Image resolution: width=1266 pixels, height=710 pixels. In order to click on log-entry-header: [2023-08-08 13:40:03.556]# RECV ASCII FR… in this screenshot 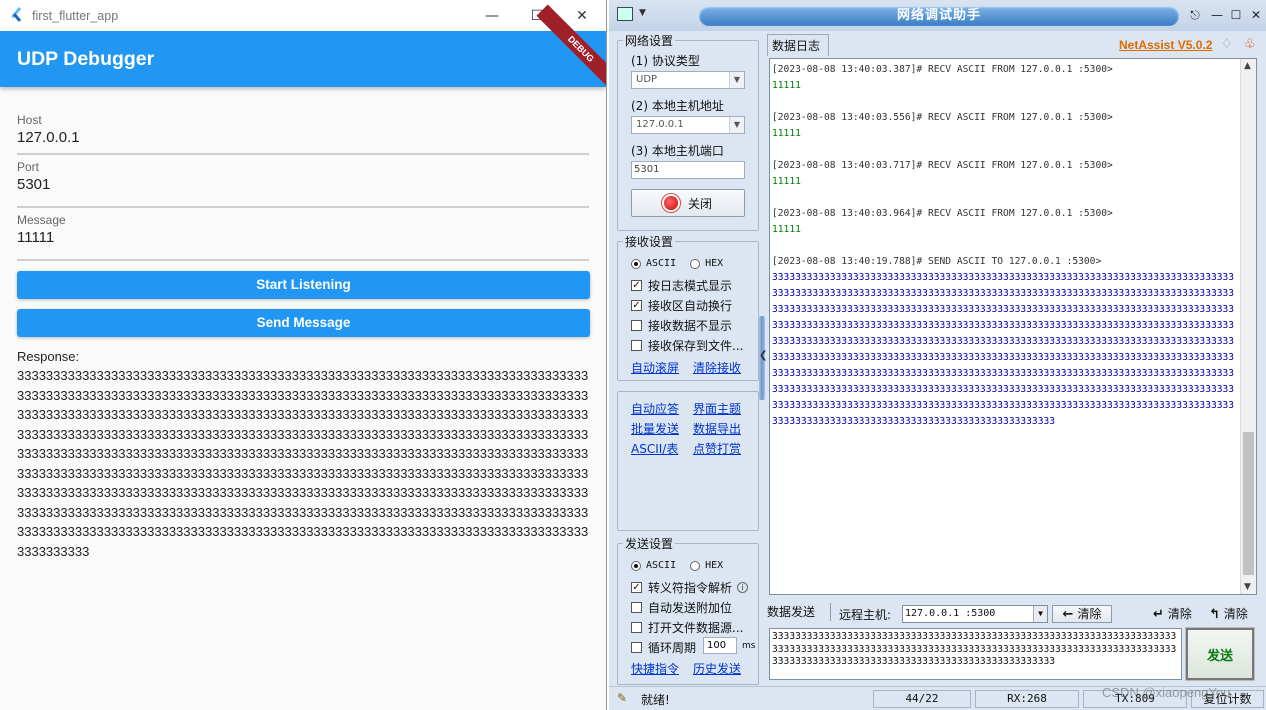, I will do `click(942, 117)`.